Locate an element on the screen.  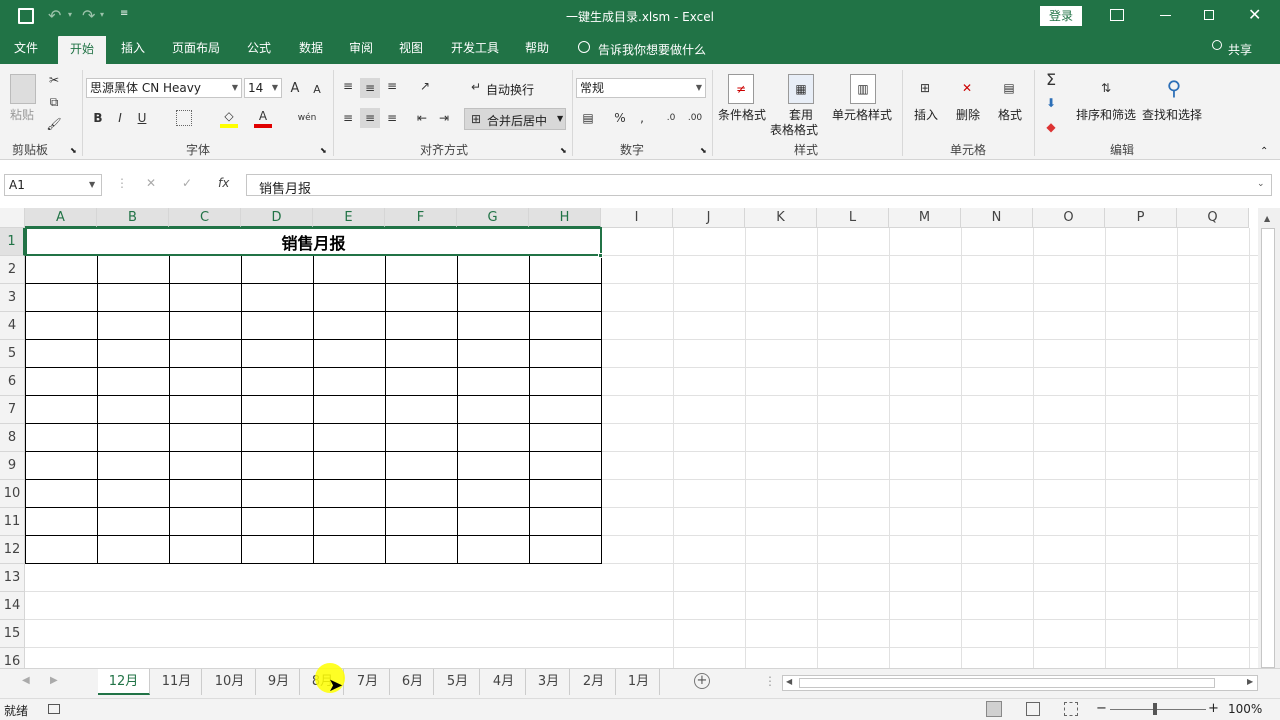
column-header-h: H is located at coordinates (565, 218).